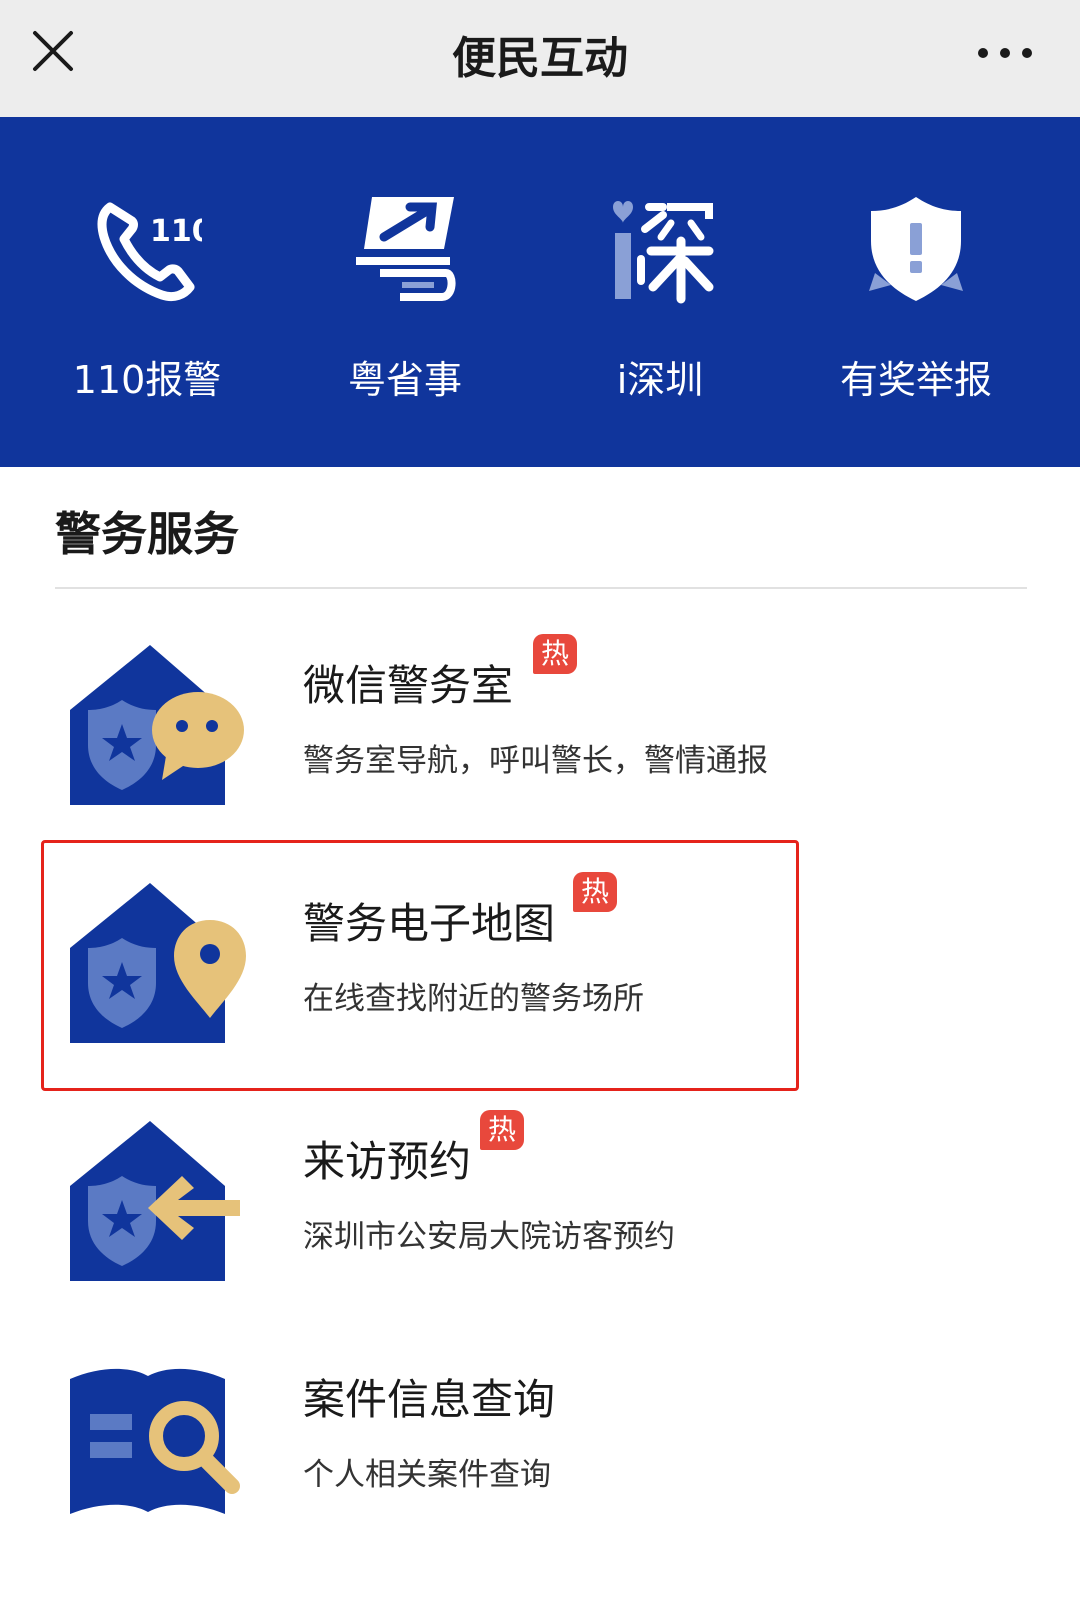  I want to click on page-title: 便民互动, so click(540, 58).